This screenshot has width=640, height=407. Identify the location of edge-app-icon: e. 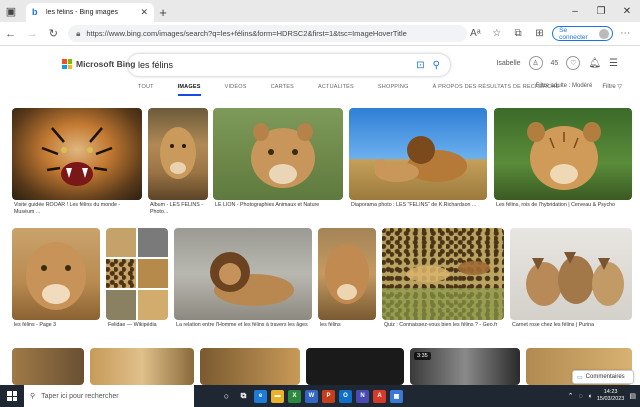
(260, 396).